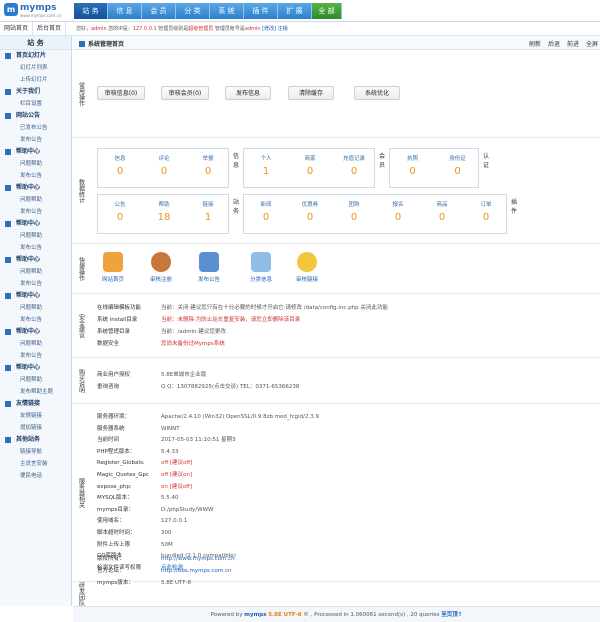 The height and width of the screenshot is (622, 600). I want to click on server-row: Register_Globals: off [建议off], so click(144, 462).